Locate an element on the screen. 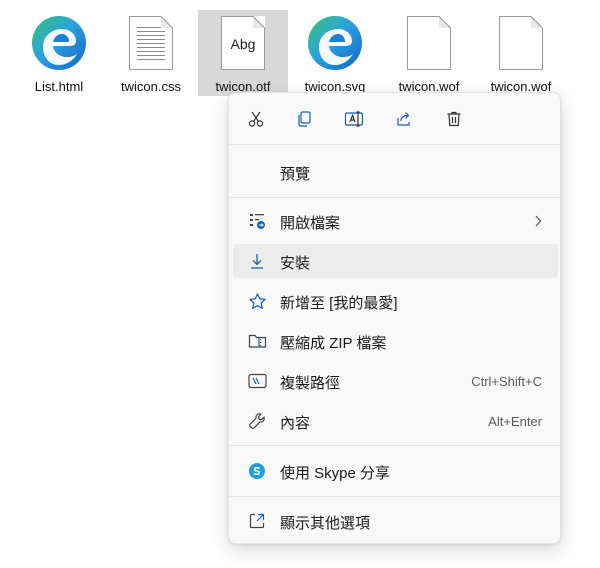 This screenshot has width=600, height=568. menu-item-preview: 預覽 is located at coordinates (395, 172).